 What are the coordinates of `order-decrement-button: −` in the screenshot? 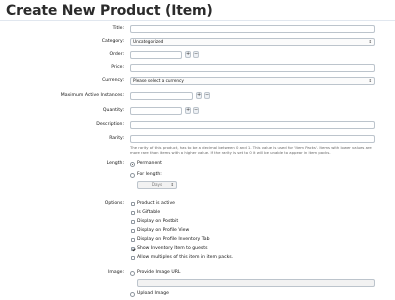 It's located at (196, 54).